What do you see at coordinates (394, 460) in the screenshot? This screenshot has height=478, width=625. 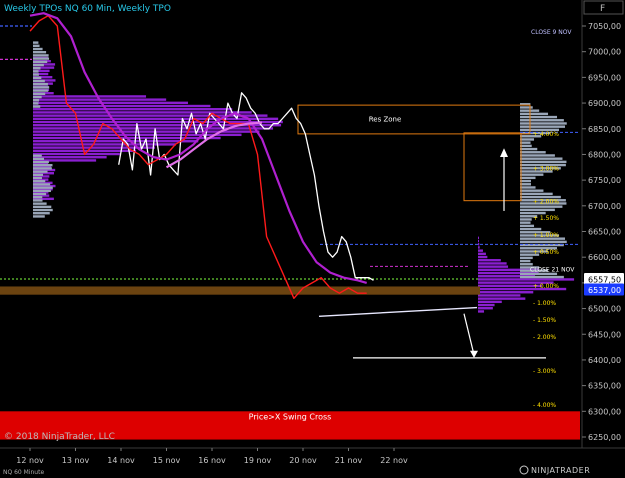 I see `x-tick-label: 22 nov` at bounding box center [394, 460].